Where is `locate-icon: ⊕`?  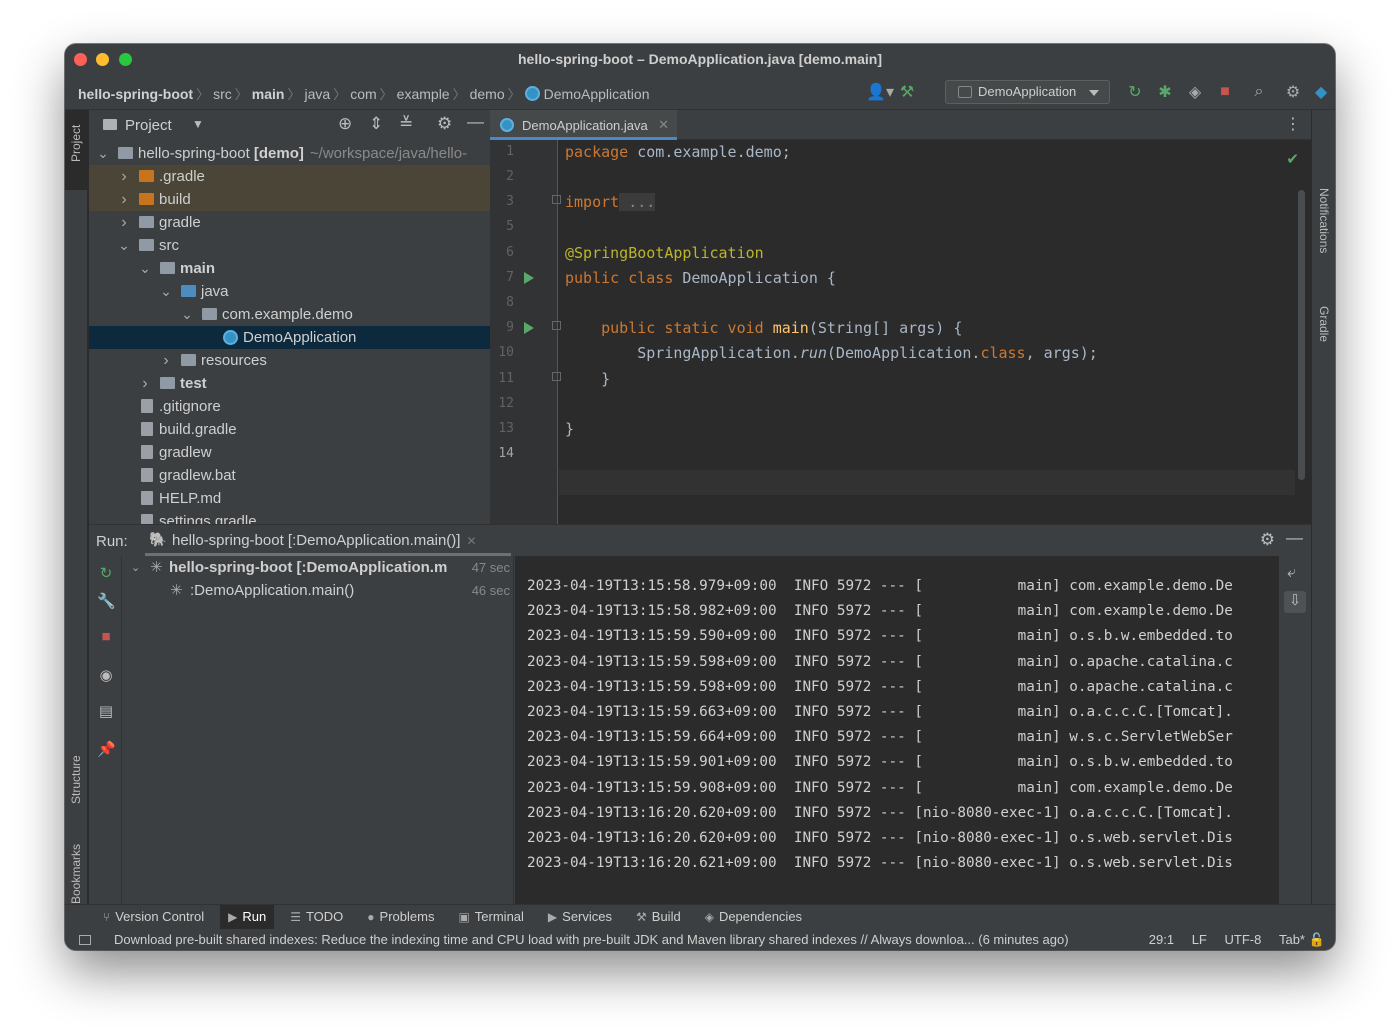 locate-icon: ⊕ is located at coordinates (345, 124).